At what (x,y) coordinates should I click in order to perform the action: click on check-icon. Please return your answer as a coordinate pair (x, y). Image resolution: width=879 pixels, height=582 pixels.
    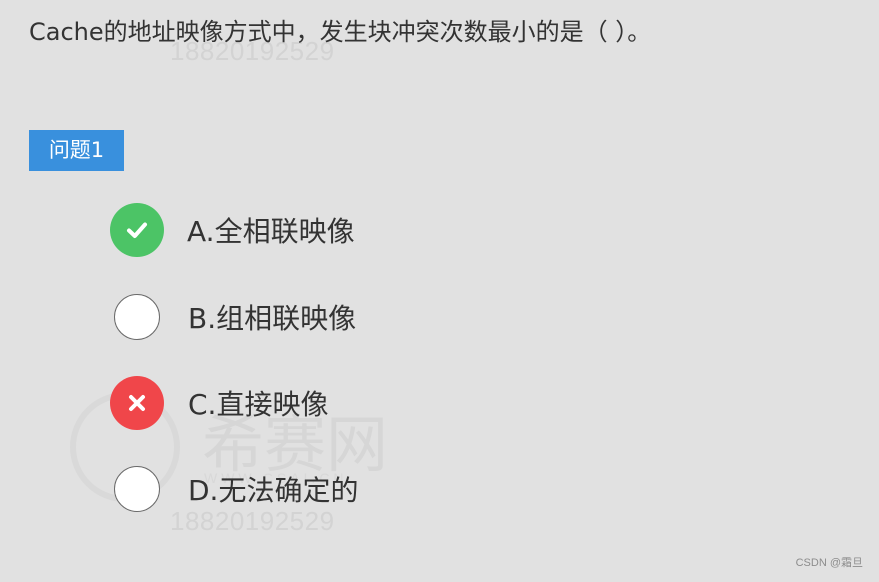
    Looking at the image, I should click on (137, 230).